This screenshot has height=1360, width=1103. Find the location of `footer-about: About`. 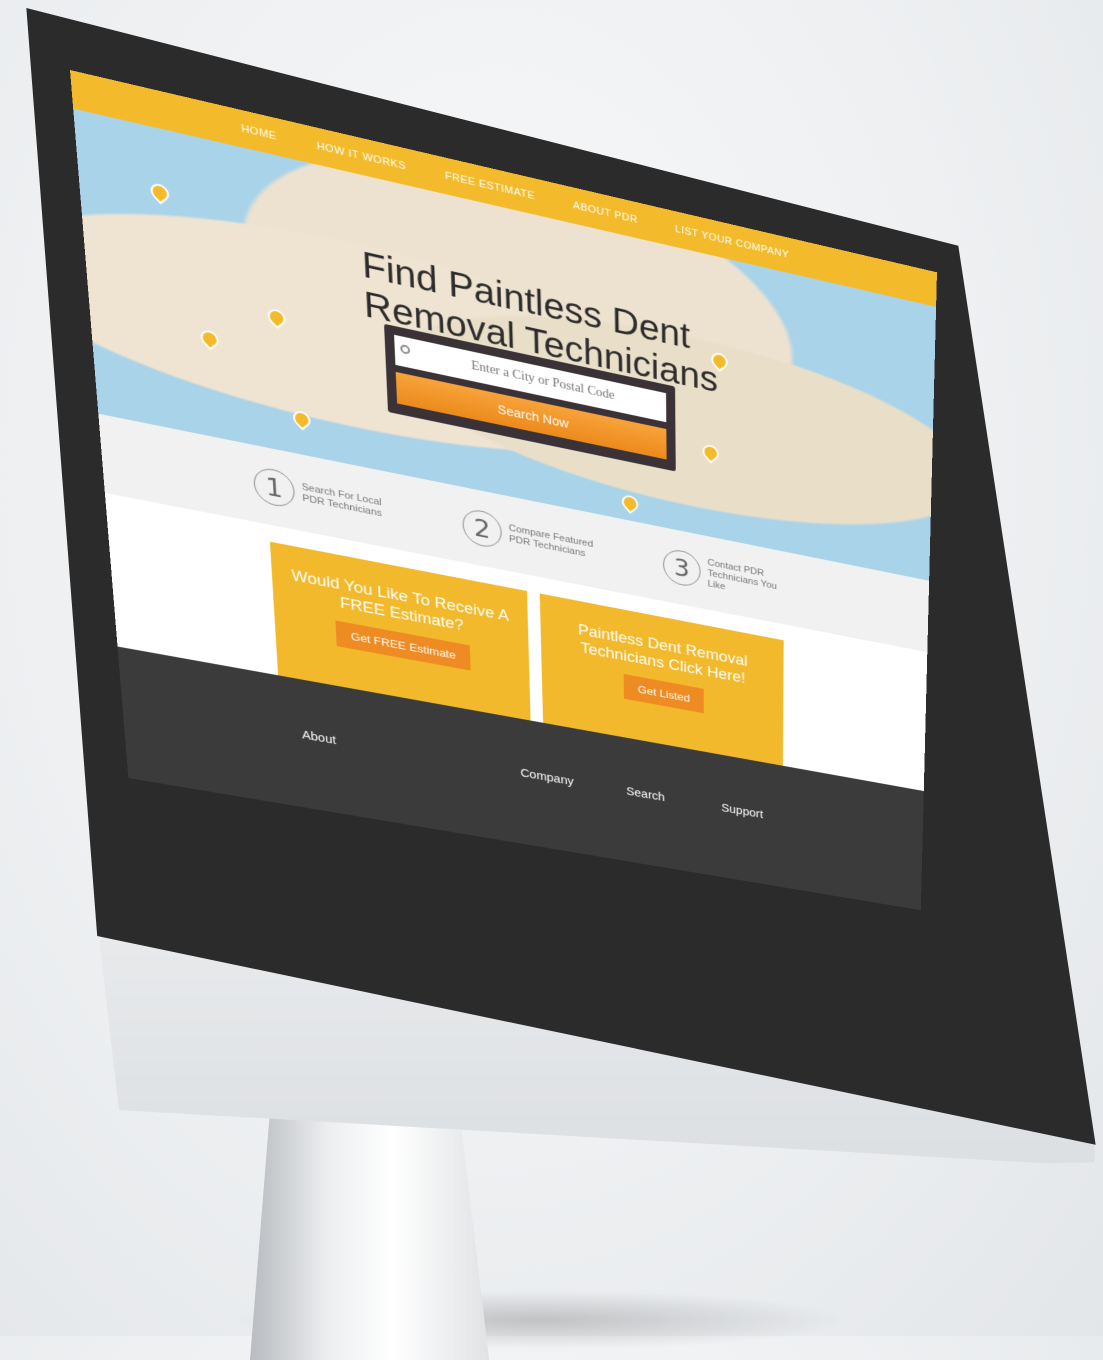

footer-about: About is located at coordinates (319, 737).